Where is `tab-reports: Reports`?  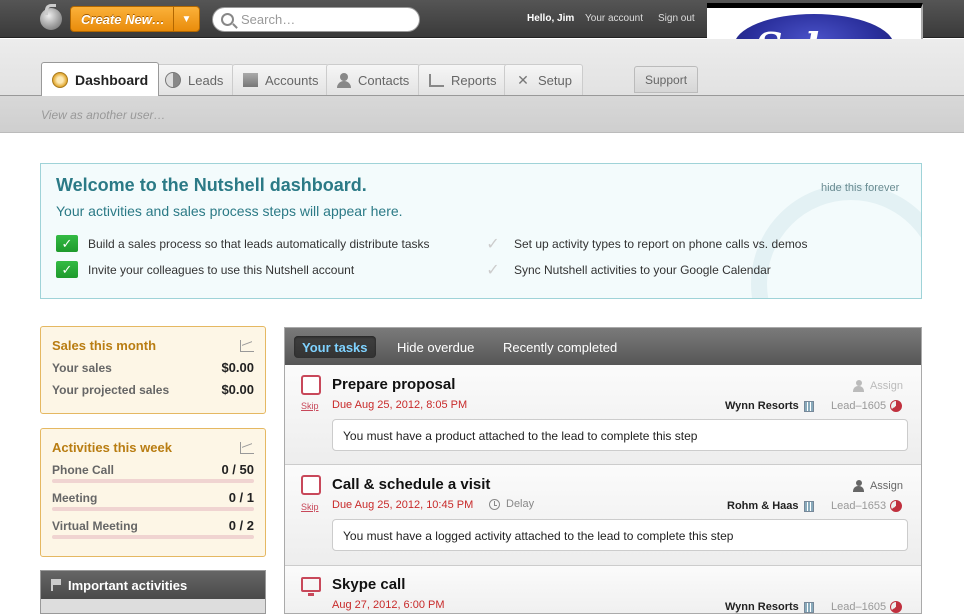
tab-reports: Reports is located at coordinates (463, 79).